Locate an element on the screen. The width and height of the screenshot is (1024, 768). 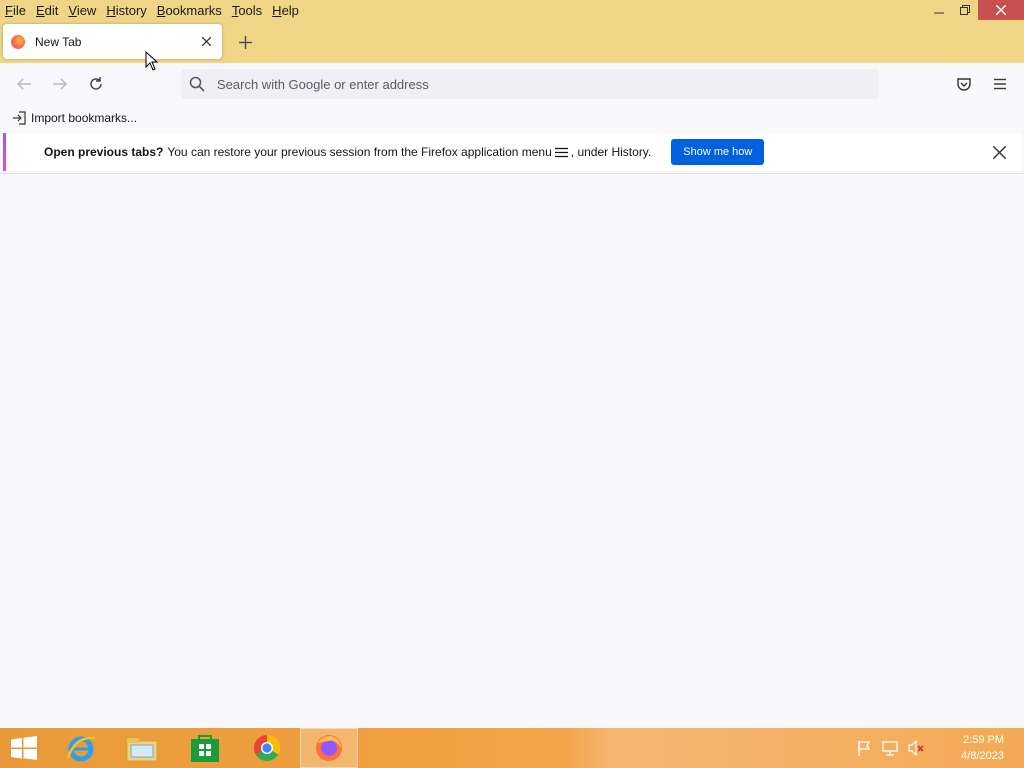
app-menu-button is located at coordinates (1000, 84).